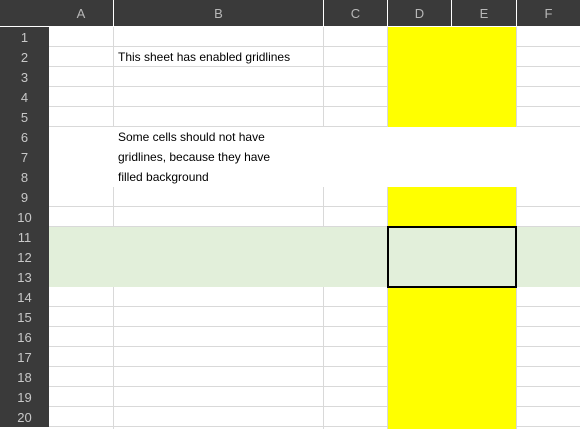  I want to click on cell-b8: filled background, so click(163, 177).